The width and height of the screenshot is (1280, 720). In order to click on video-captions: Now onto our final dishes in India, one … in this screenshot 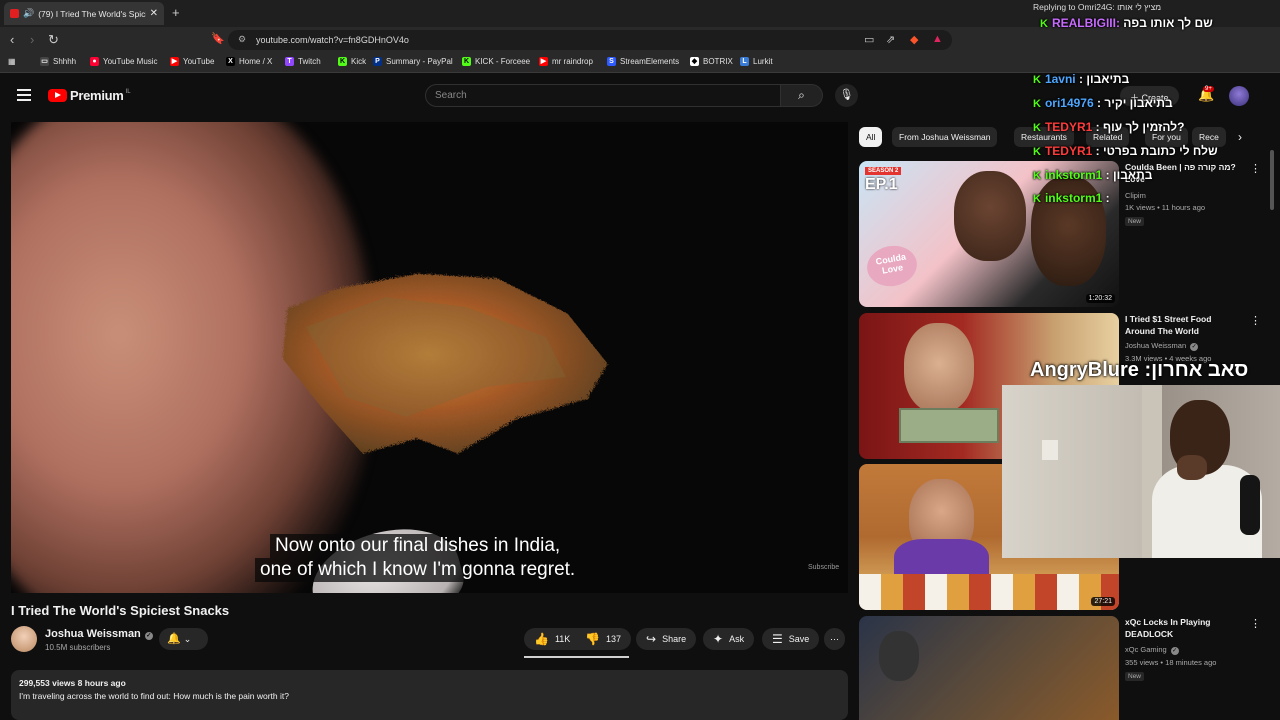, I will do `click(418, 558)`.